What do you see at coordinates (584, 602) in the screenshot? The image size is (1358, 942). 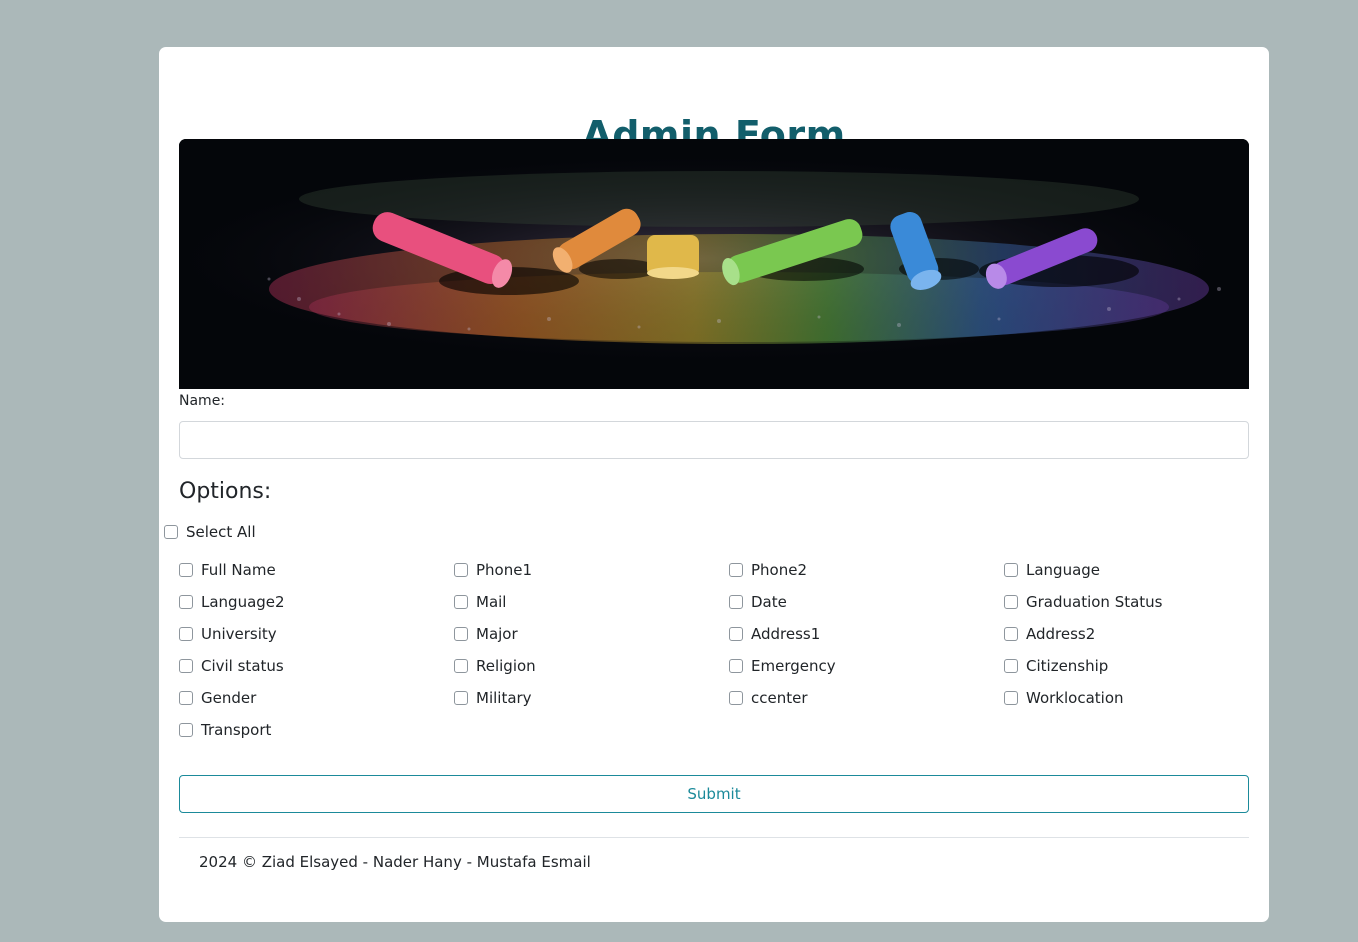 I see `option-checkbox: Mail` at bounding box center [584, 602].